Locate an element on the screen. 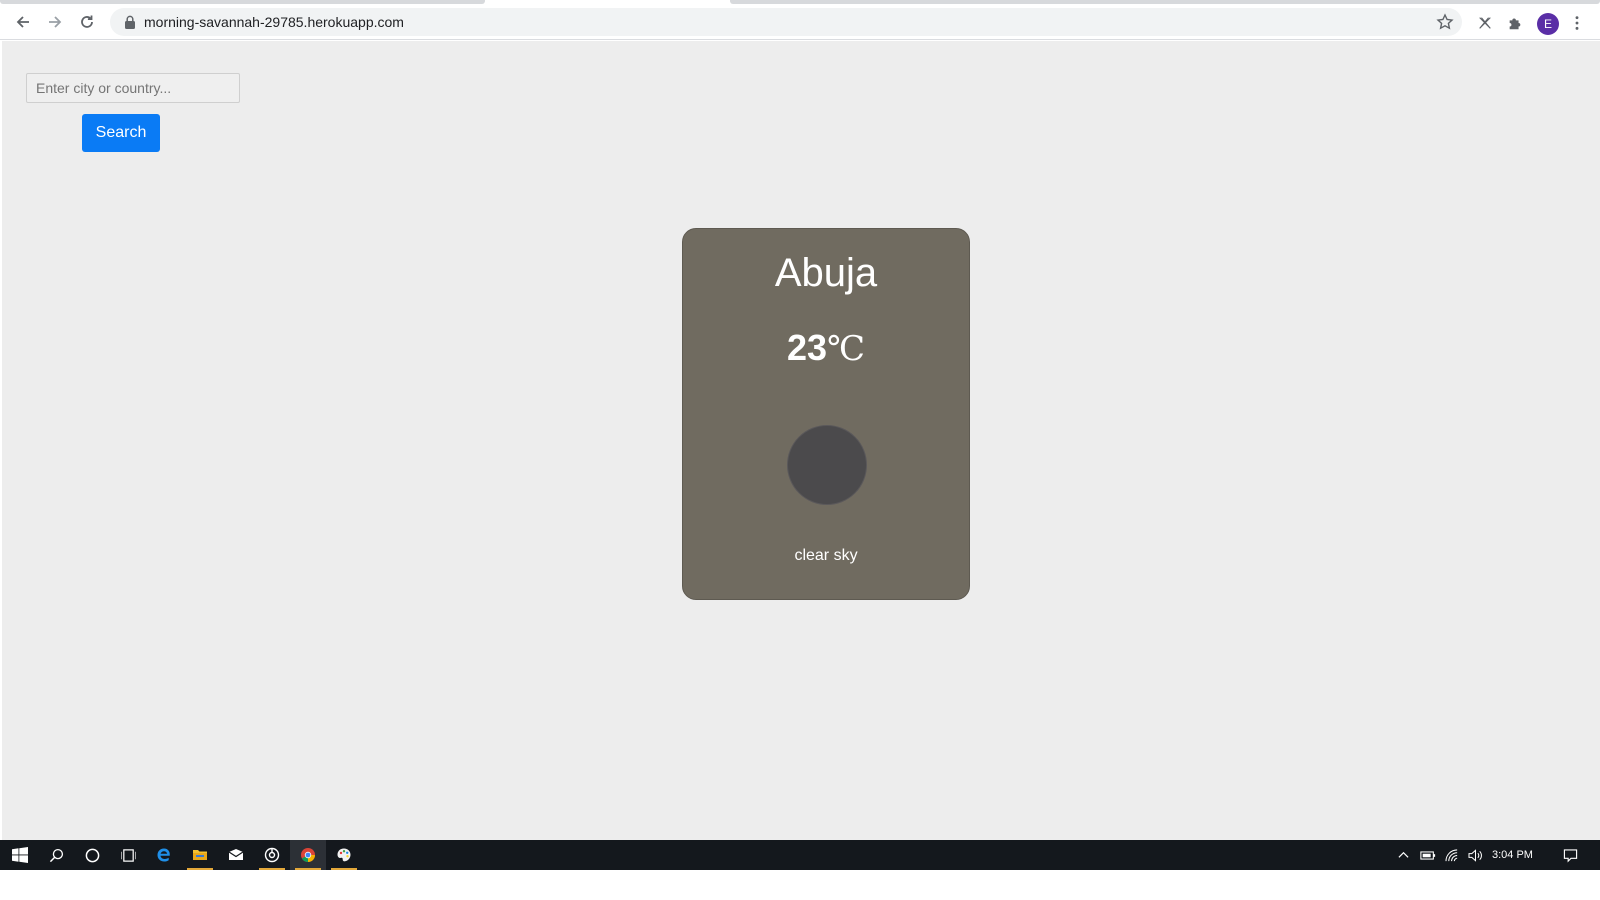 The height and width of the screenshot is (900, 1600). wifi-icon is located at coordinates (1450, 854).